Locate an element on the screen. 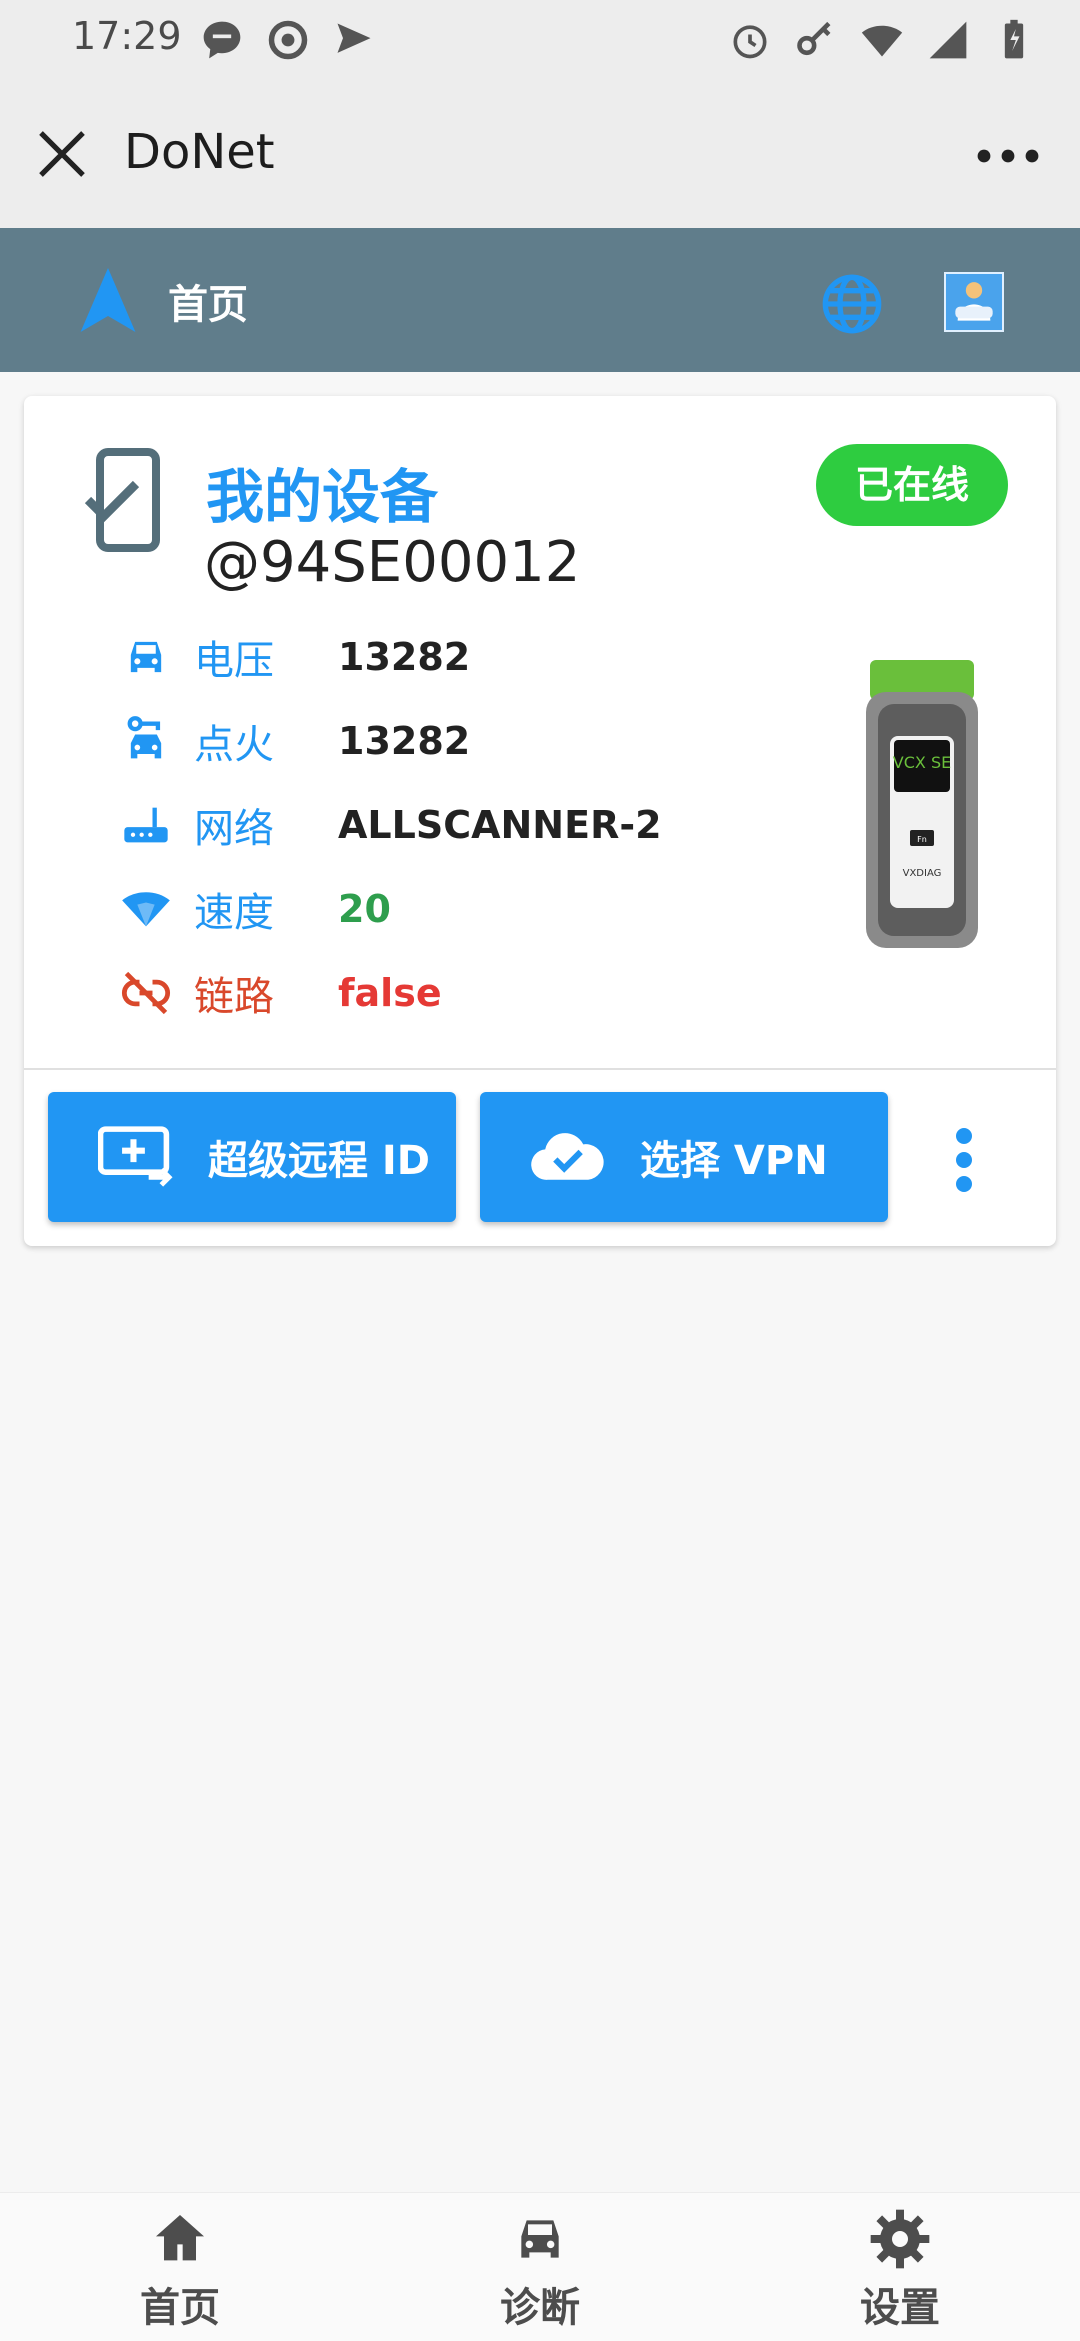 The height and width of the screenshot is (2341, 1080). status-bar: 17:29 is located at coordinates (540, 40).